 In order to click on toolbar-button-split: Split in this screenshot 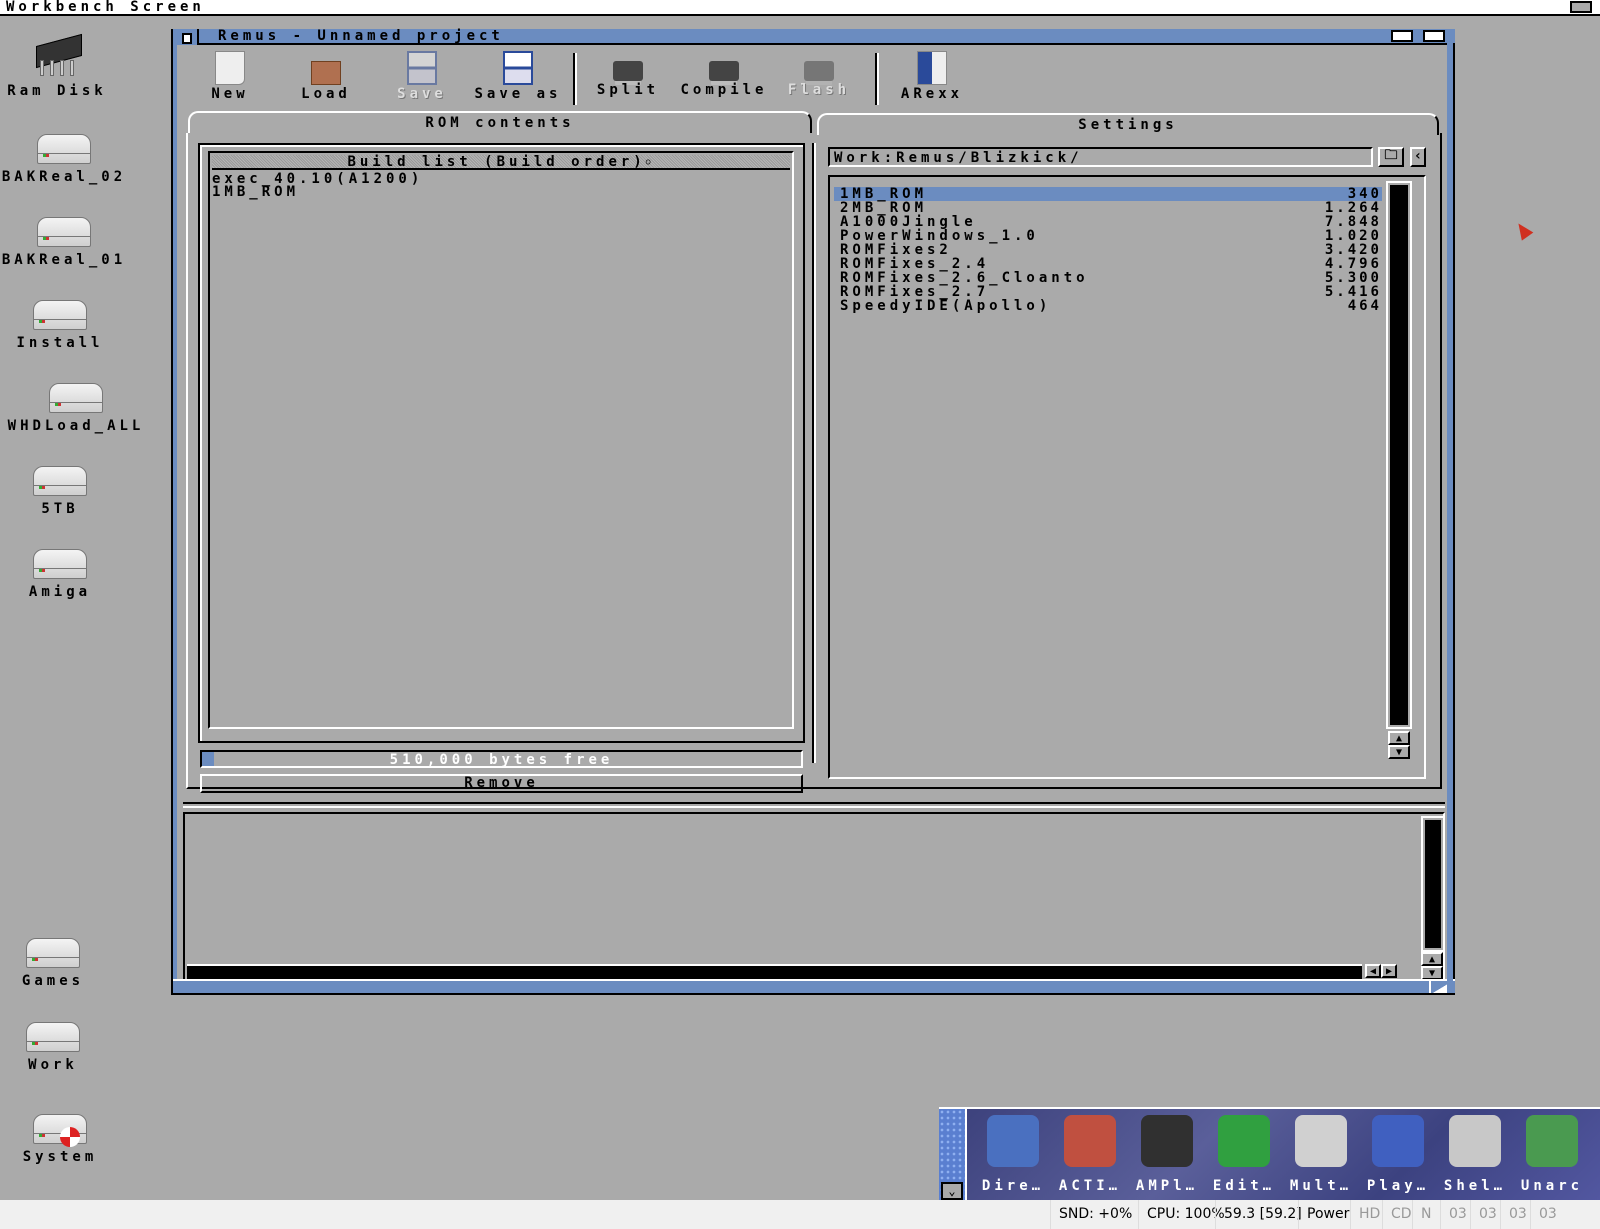, I will do `click(628, 74)`.